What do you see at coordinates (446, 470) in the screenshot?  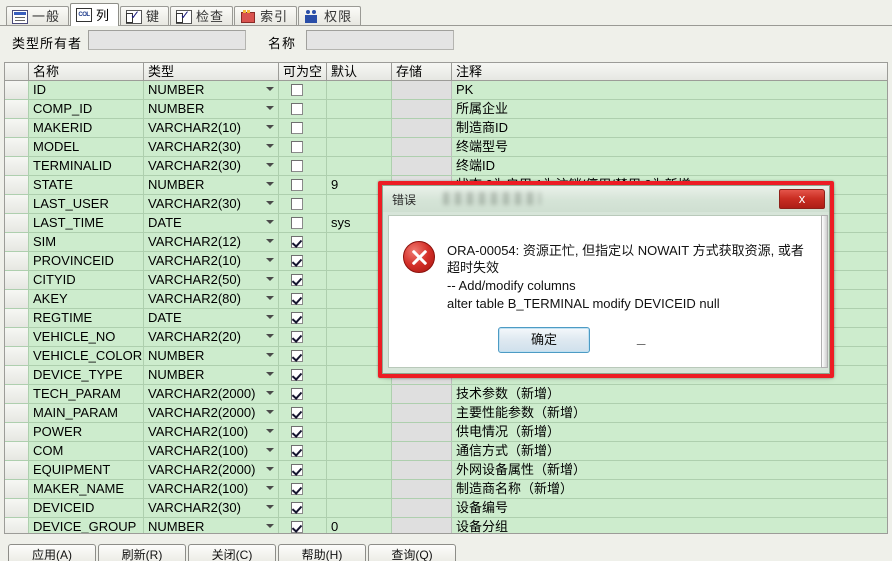 I see `table-row: EQUIPMENT VARCHAR2(2000) 外网设备属性（新增）` at bounding box center [446, 470].